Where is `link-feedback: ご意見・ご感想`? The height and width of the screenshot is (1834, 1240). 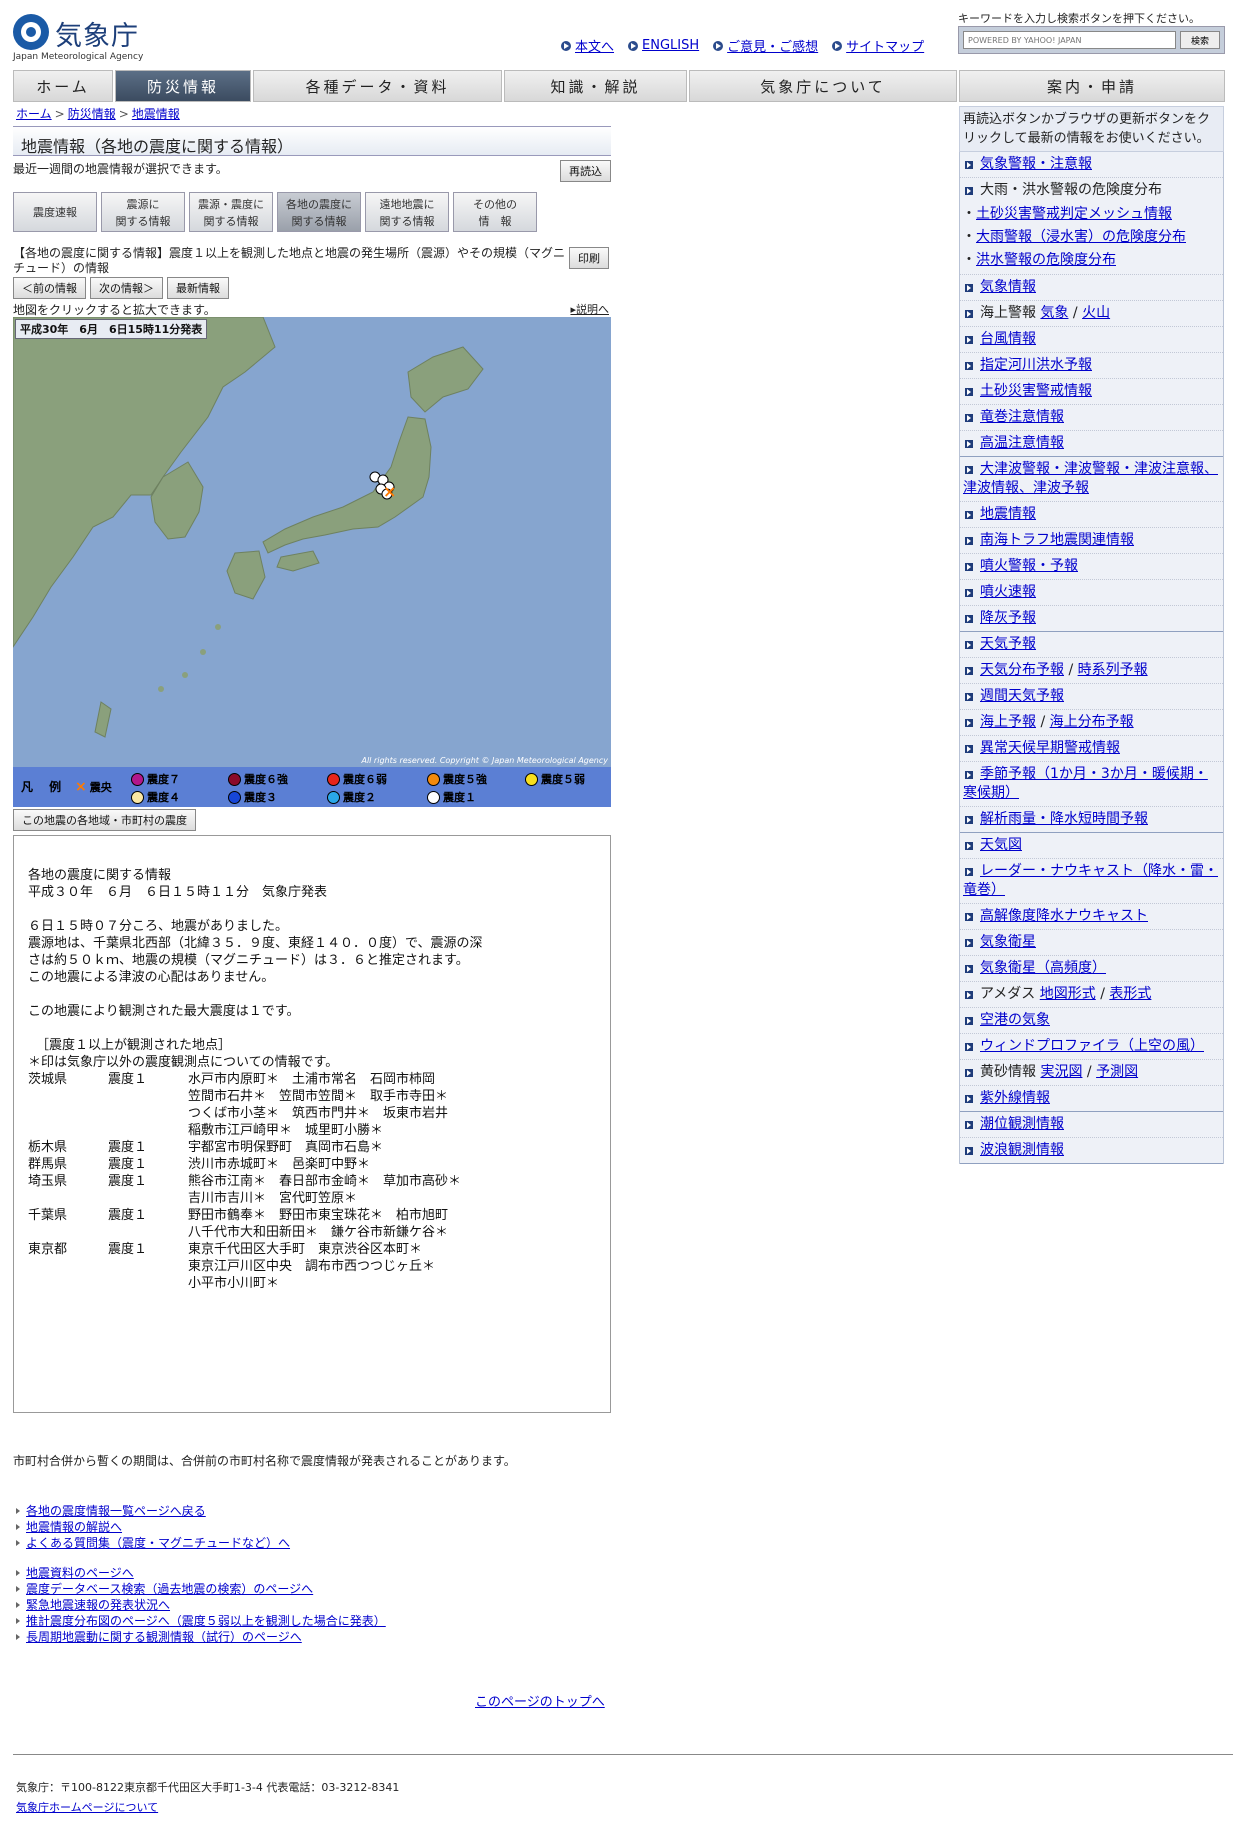 link-feedback: ご意見・ご感想 is located at coordinates (765, 45).